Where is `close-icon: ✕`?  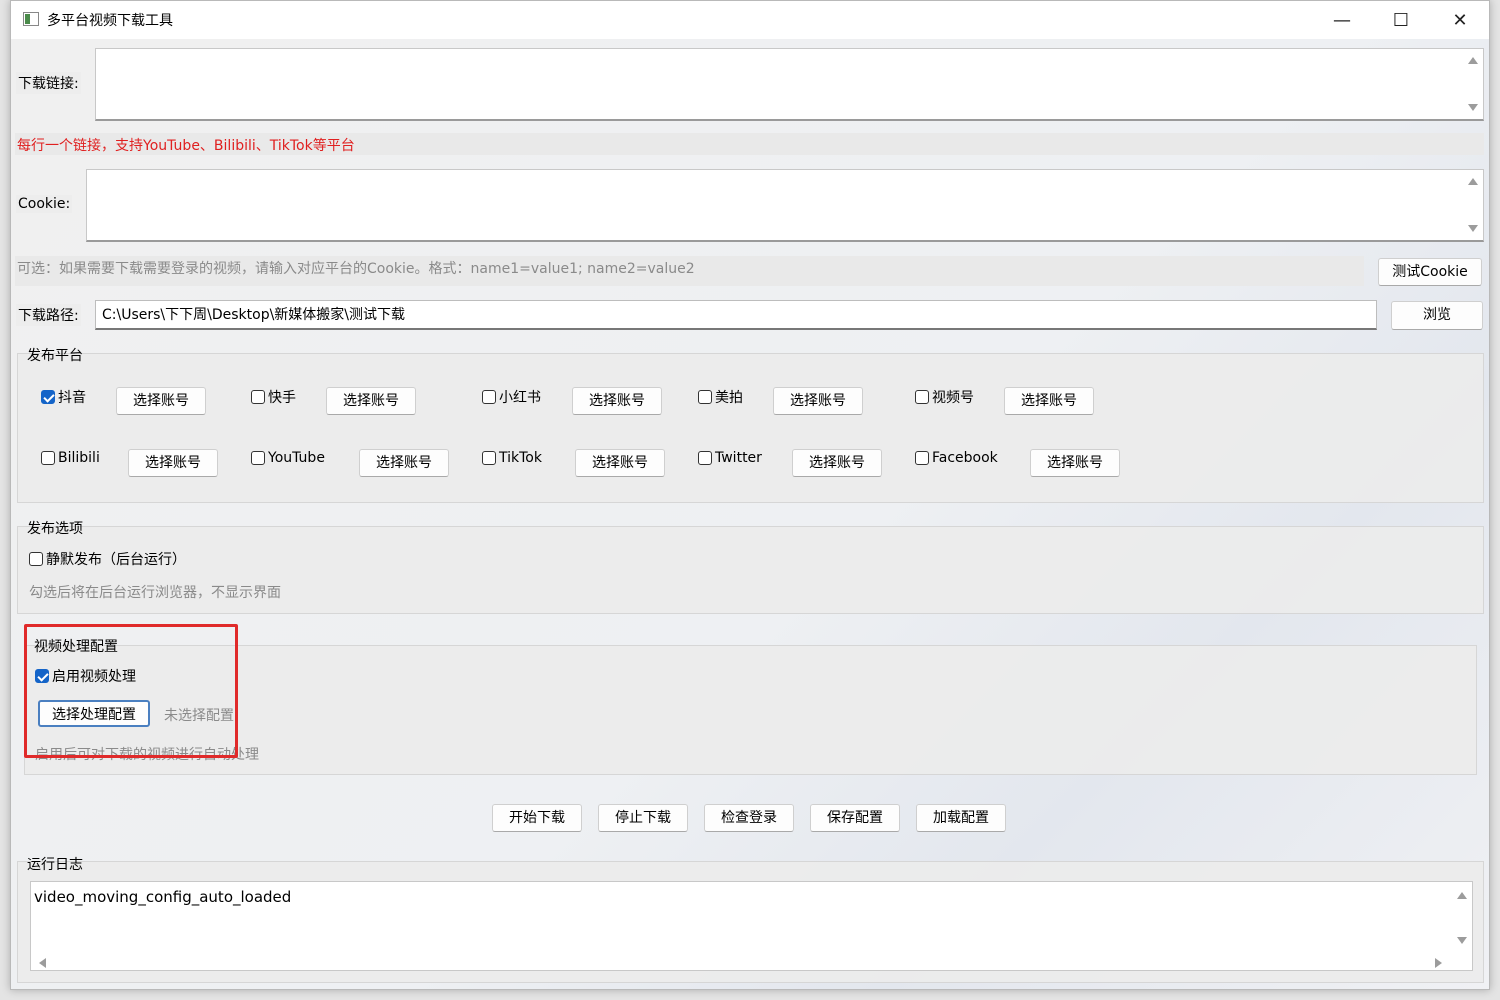 close-icon: ✕ is located at coordinates (1460, 20).